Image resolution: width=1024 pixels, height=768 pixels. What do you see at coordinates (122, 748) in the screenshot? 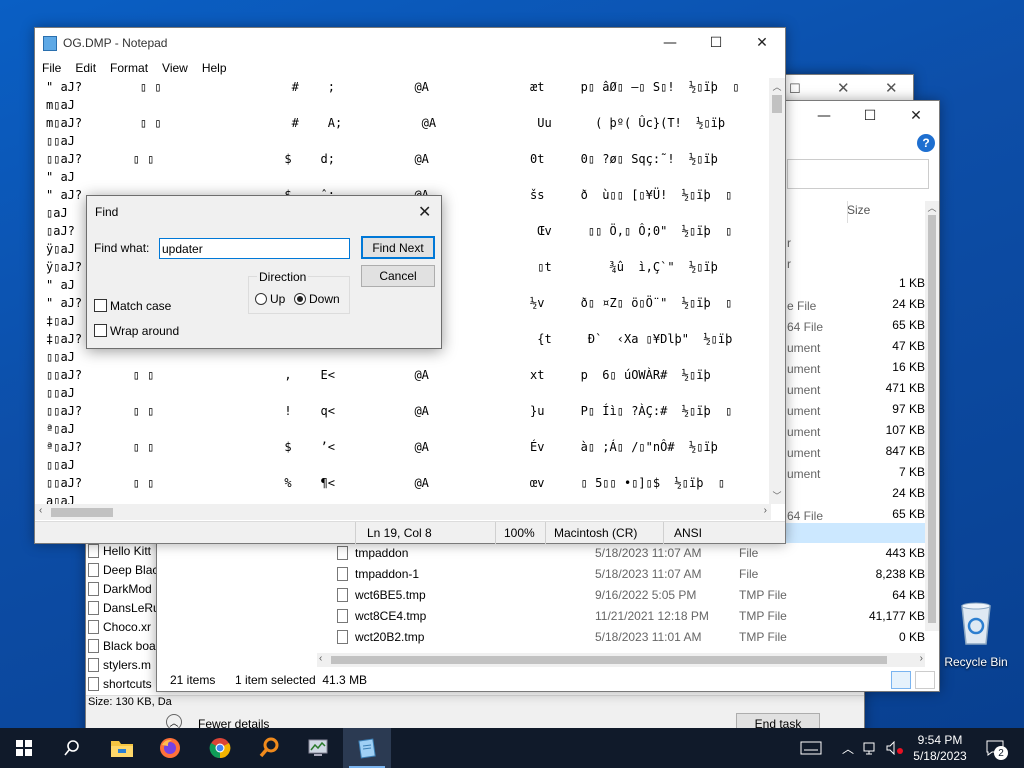
I see `file-explorer-taskbar-button` at bounding box center [122, 748].